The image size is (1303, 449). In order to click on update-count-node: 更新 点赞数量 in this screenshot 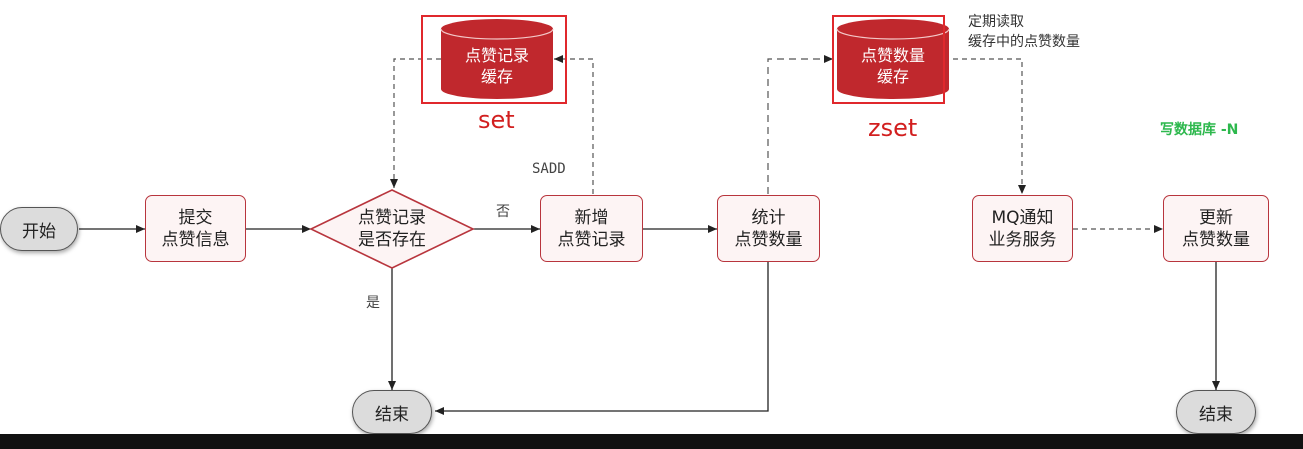, I will do `click(1216, 228)`.